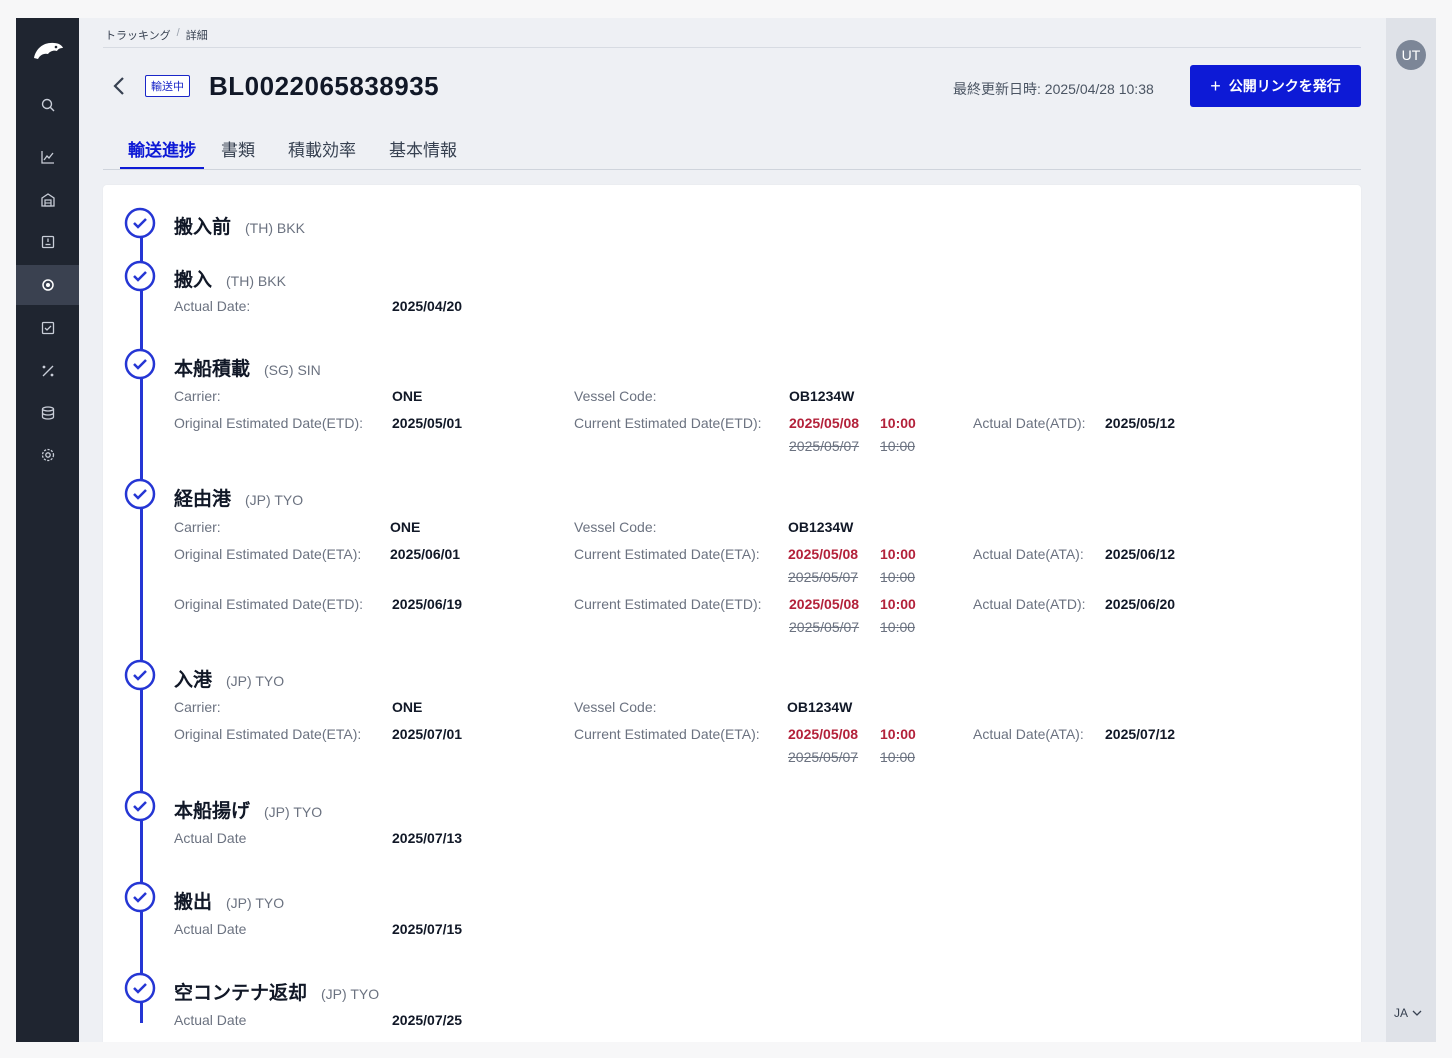 This screenshot has height=1058, width=1452. Describe the element at coordinates (898, 734) in the screenshot. I see `current-eta-time: 10:00` at that location.